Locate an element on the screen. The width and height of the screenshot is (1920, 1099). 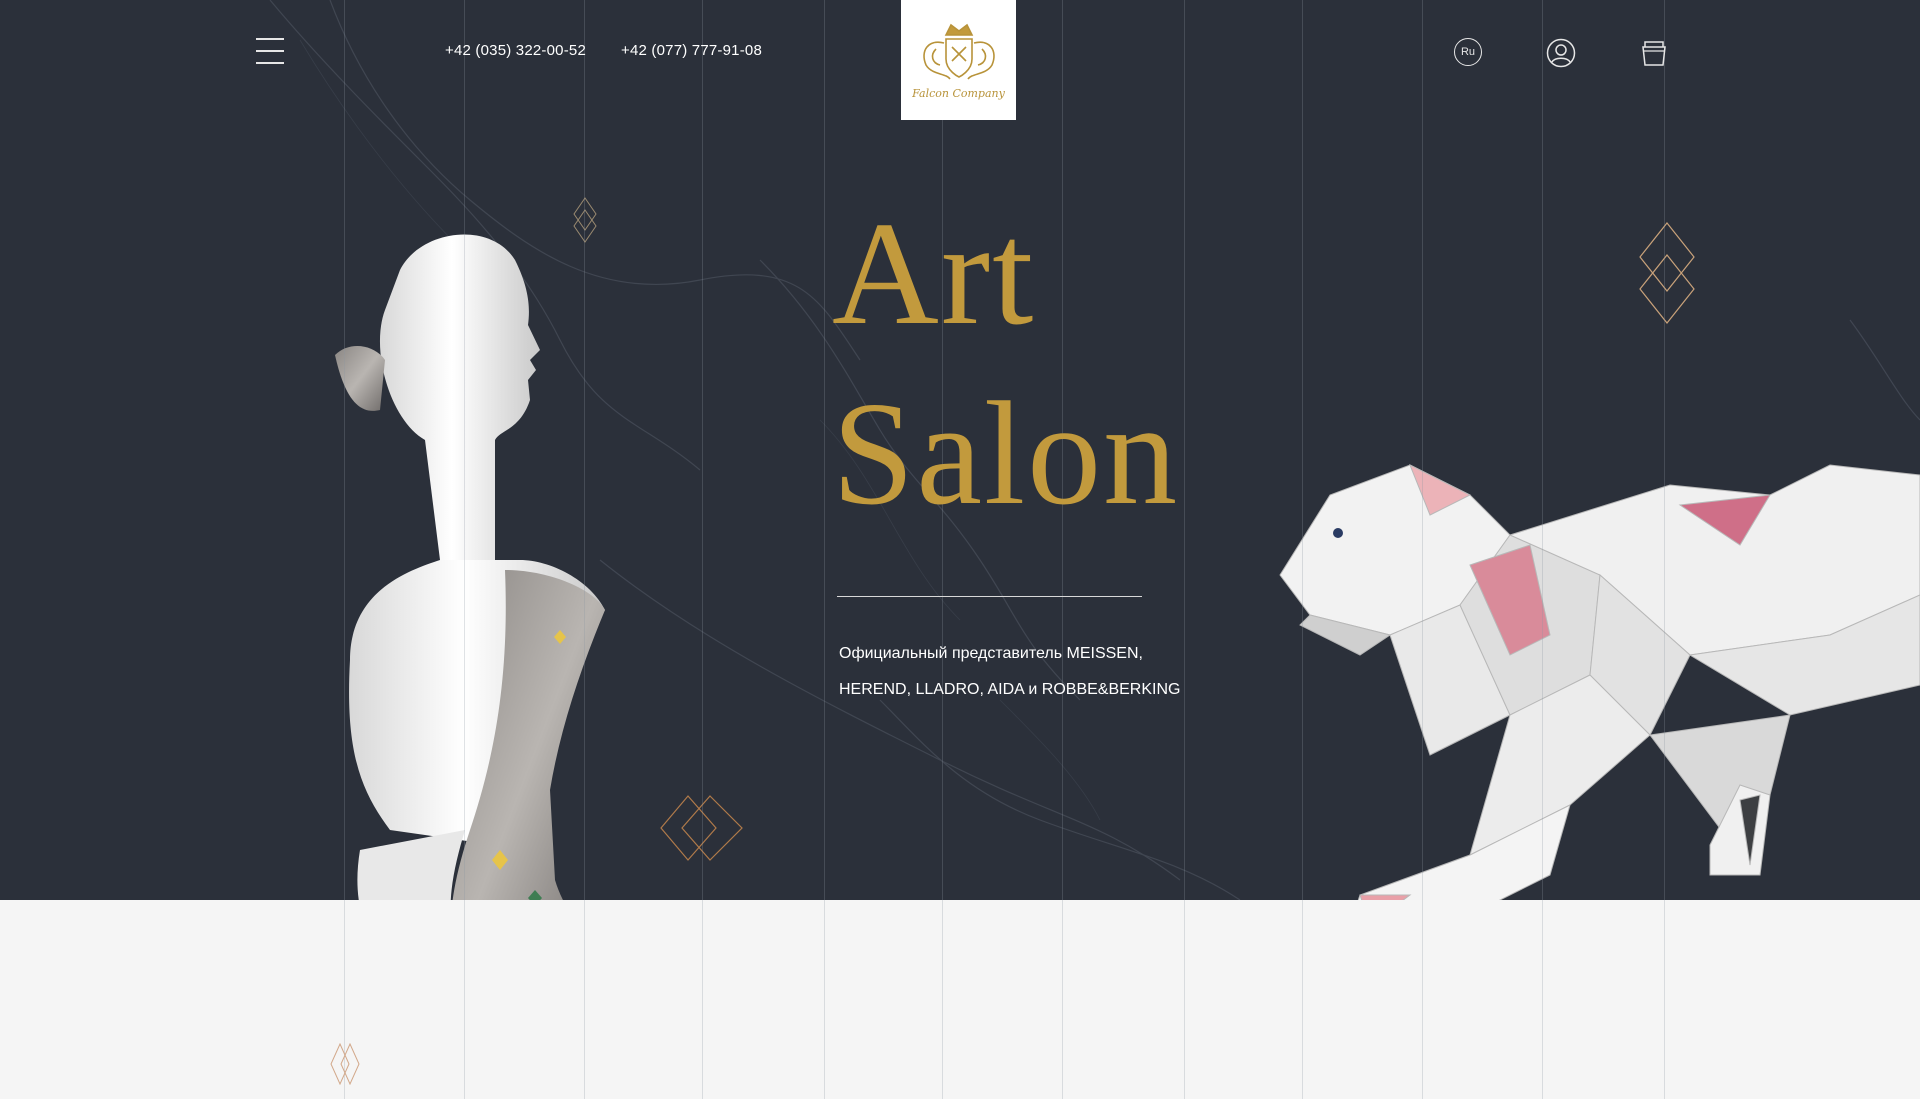
language-label: Ru is located at coordinates (1468, 52).